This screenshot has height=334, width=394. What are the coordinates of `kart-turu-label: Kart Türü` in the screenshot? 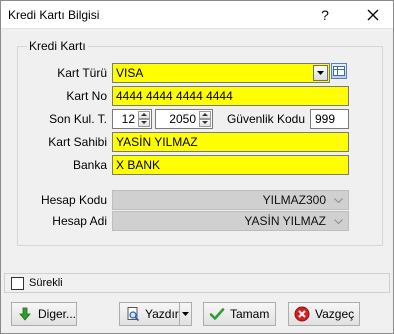 It's located at (82, 73).